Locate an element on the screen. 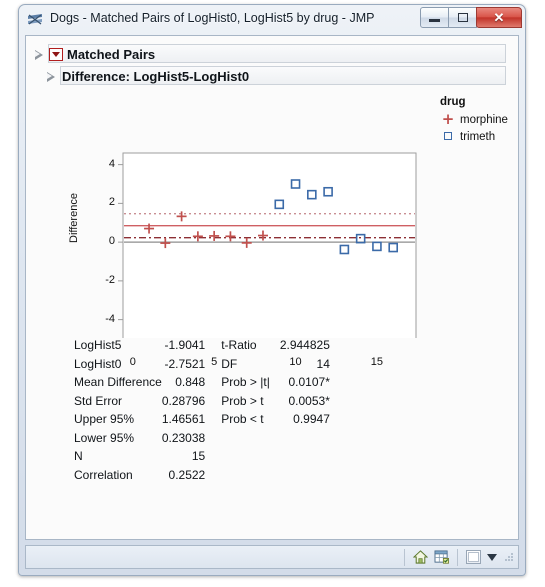 This screenshot has height=587, width=545. dropdown-caret-icon is located at coordinates (492, 557).